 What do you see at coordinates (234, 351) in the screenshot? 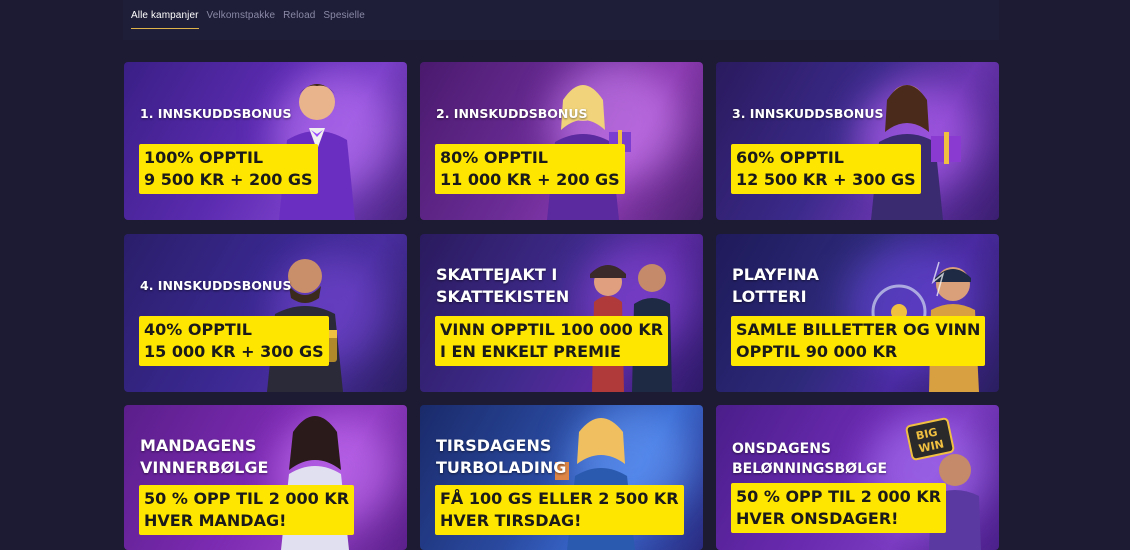
I see `offer-line-2: 15 000 KR + 300 GS` at bounding box center [234, 351].